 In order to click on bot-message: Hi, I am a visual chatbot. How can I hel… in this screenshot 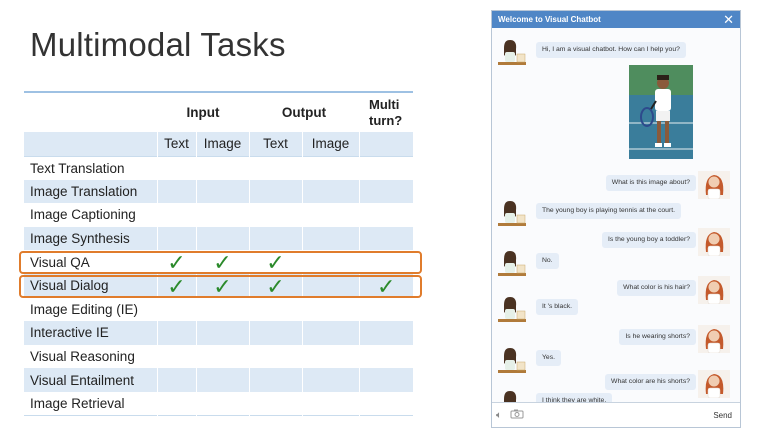, I will do `click(611, 50)`.